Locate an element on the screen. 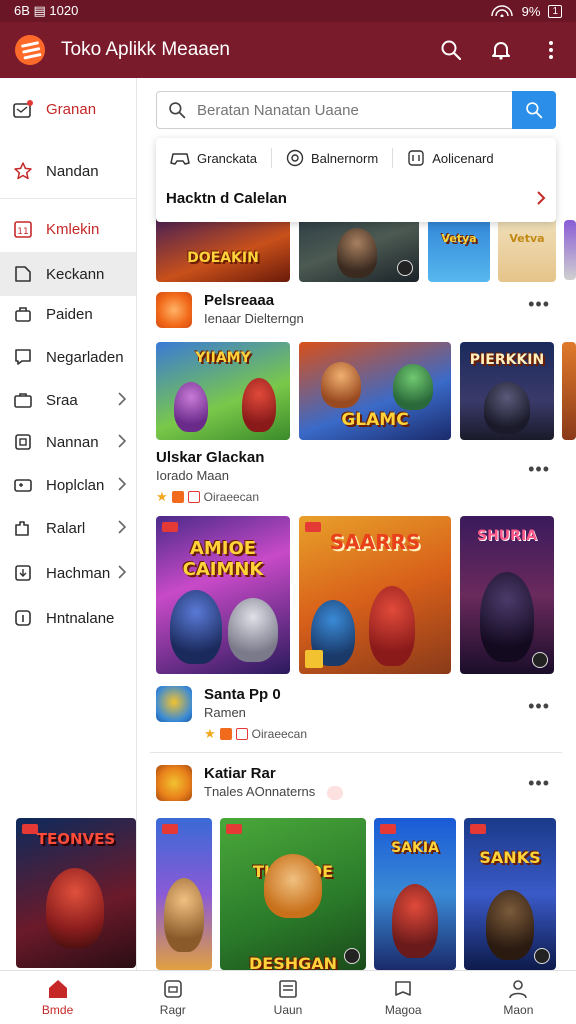 The height and width of the screenshot is (1024, 576). sidebar-item-ralarl: Ralarl is located at coordinates (68, 528).